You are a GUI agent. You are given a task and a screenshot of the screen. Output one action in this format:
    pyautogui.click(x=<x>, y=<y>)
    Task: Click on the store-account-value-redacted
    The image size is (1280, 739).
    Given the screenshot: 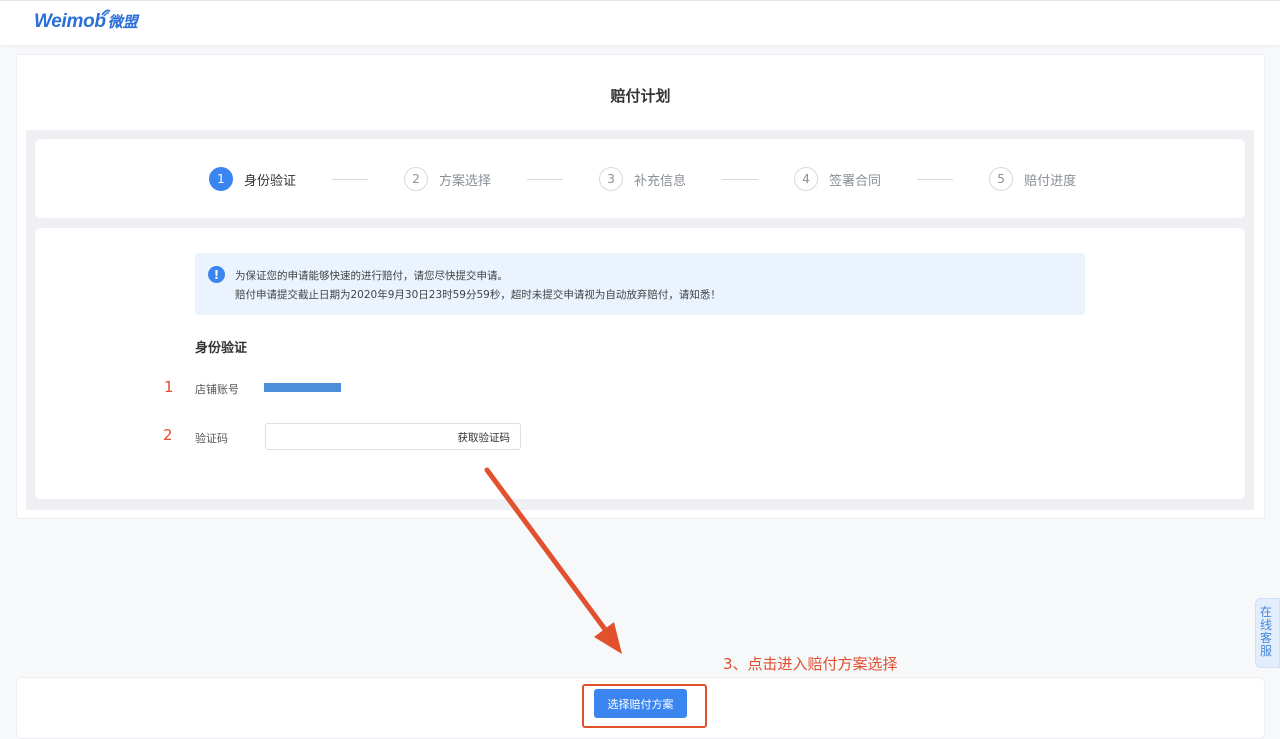 What is the action you would take?
    pyautogui.click(x=302, y=387)
    